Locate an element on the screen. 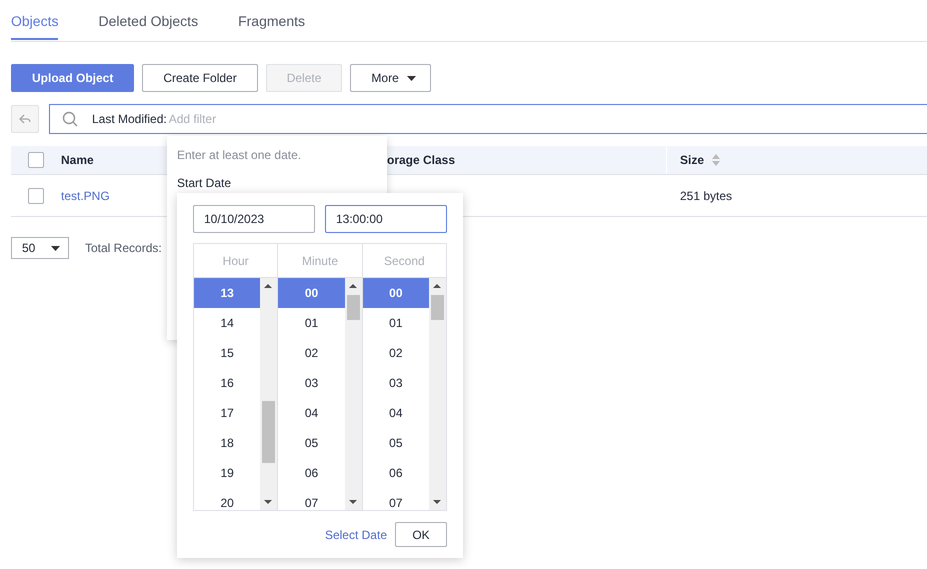 Image resolution: width=927 pixels, height=569 pixels. time-option: 19 is located at coordinates (227, 473).